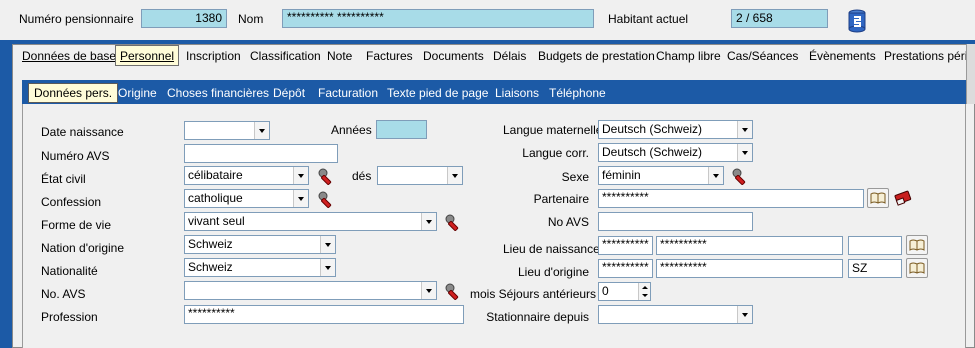 This screenshot has height=348, width=975. Describe the element at coordinates (339, 56) in the screenshot. I see `tab-note: Note` at that location.